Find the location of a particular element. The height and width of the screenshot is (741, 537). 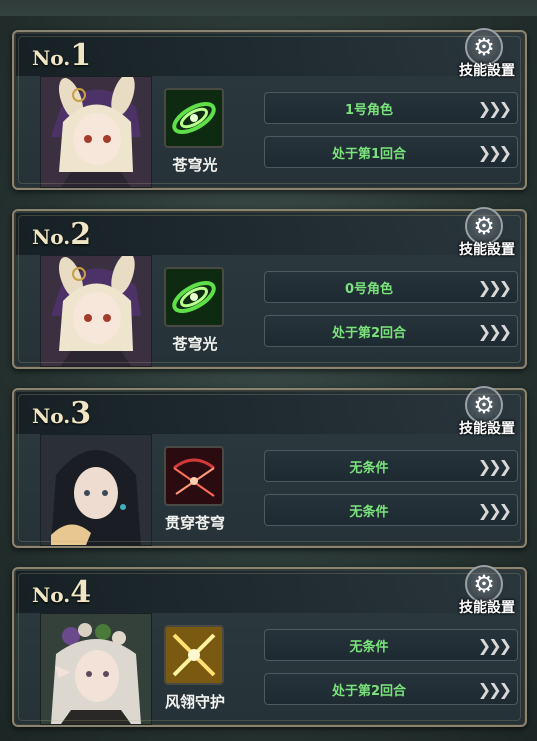

top-background-strip is located at coordinates (268, 8).